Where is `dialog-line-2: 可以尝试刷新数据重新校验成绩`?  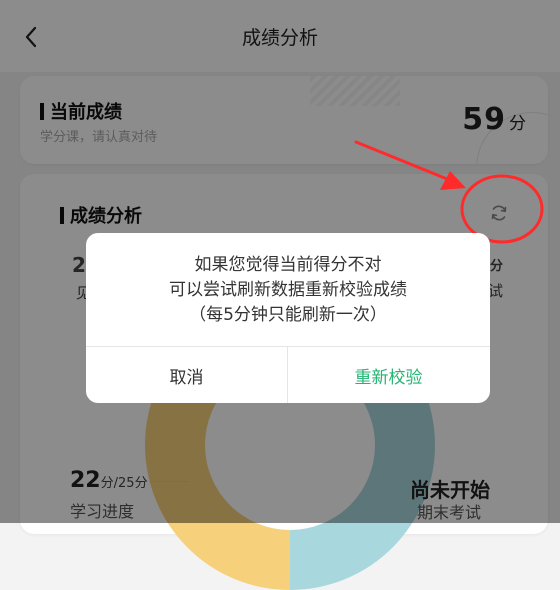
dialog-line-2: 可以尝试刷新数据重新校验成绩 is located at coordinates (288, 290).